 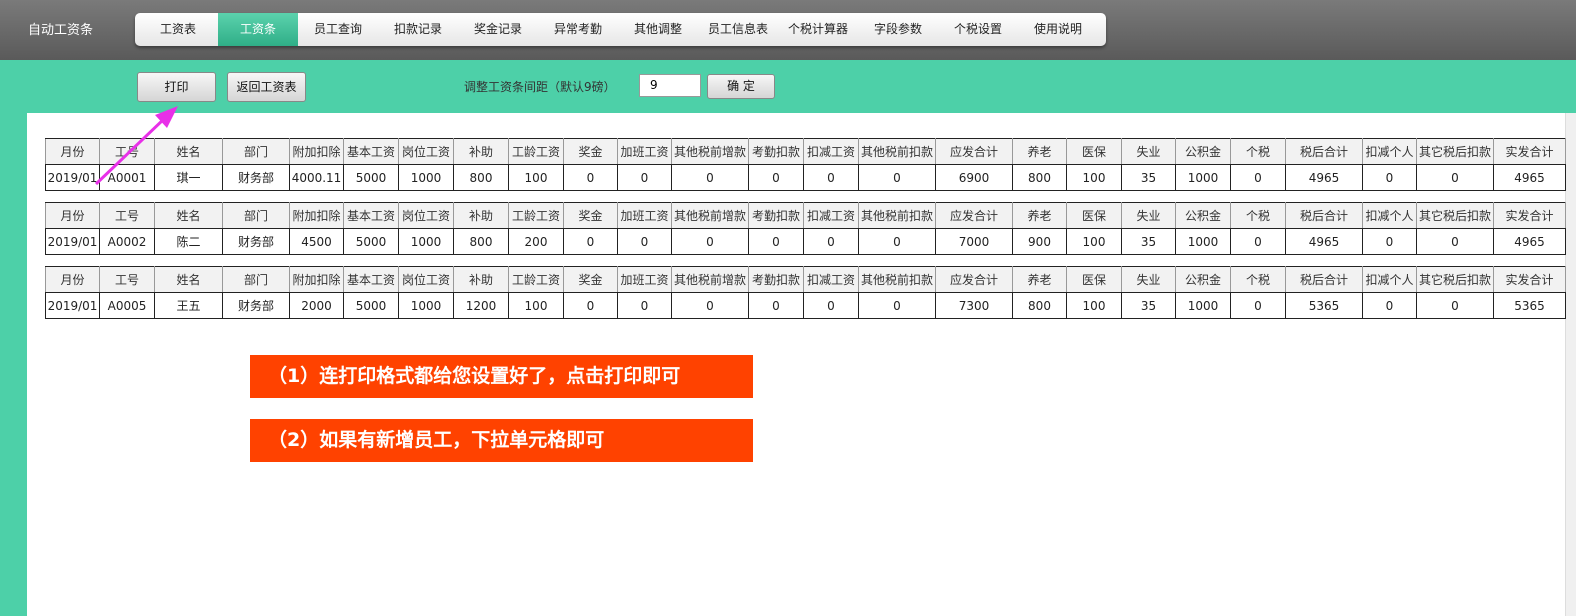 What do you see at coordinates (188, 177) in the screenshot?
I see `table-cell: 琪一` at bounding box center [188, 177].